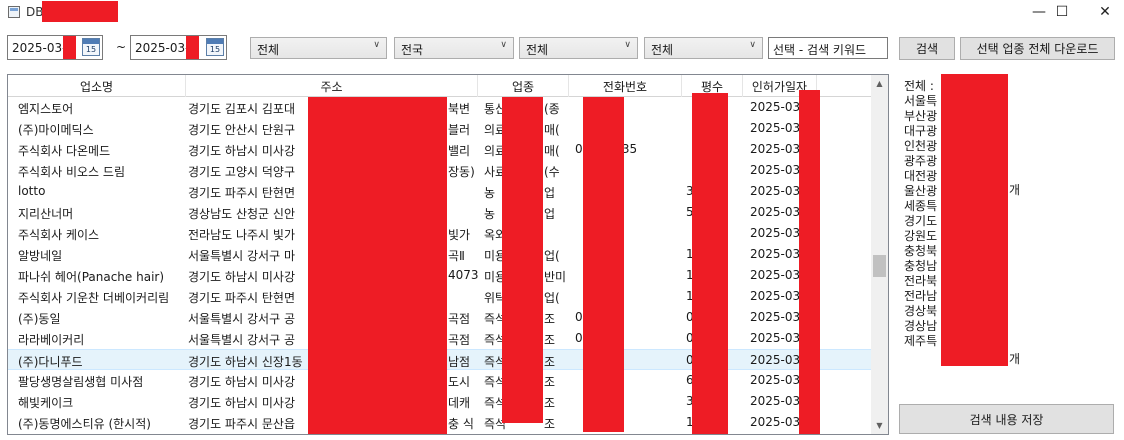 This screenshot has width=1124, height=440. I want to click on keyword-input: 선택 - 검색 키워드, so click(828, 48).